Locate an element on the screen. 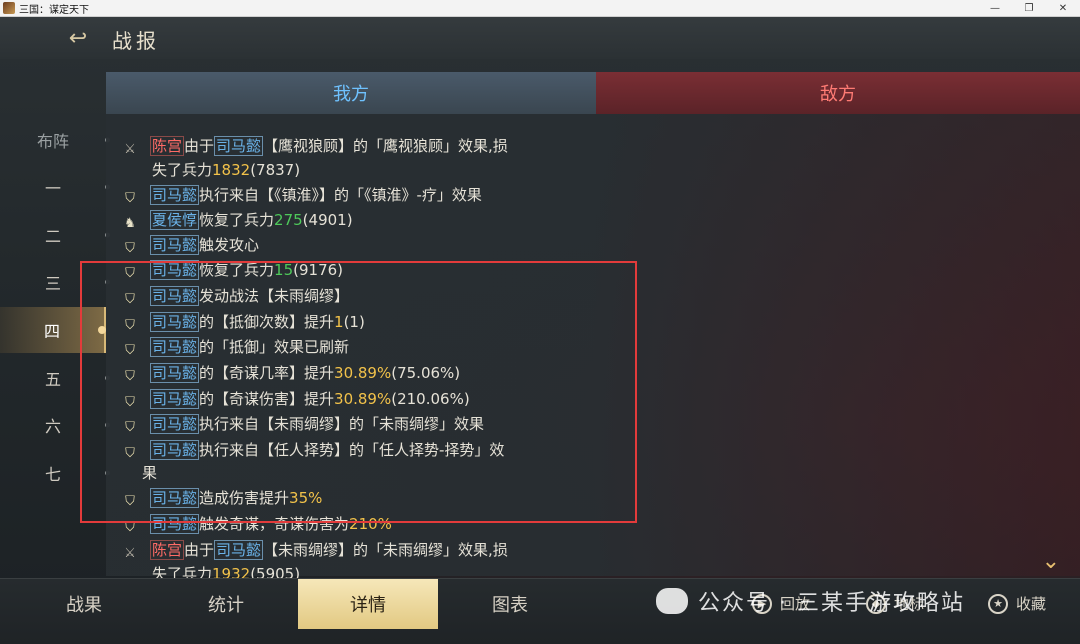  heal-number: 275 is located at coordinates (288, 220).